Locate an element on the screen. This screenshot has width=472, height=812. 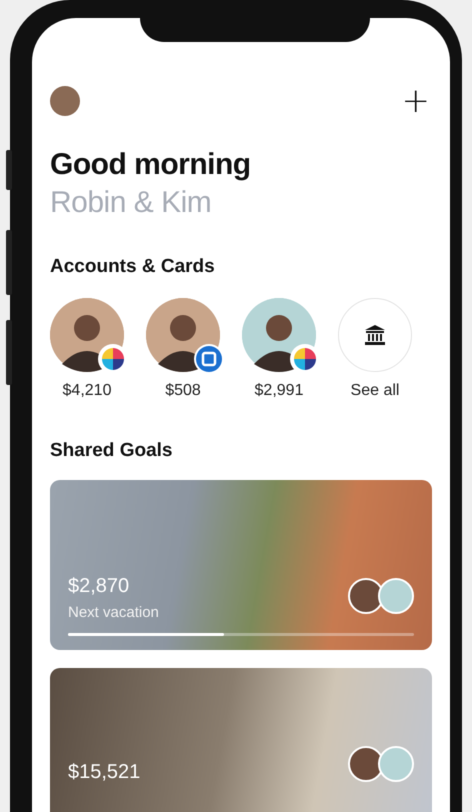
goal-card: $15,521 is located at coordinates (241, 740).